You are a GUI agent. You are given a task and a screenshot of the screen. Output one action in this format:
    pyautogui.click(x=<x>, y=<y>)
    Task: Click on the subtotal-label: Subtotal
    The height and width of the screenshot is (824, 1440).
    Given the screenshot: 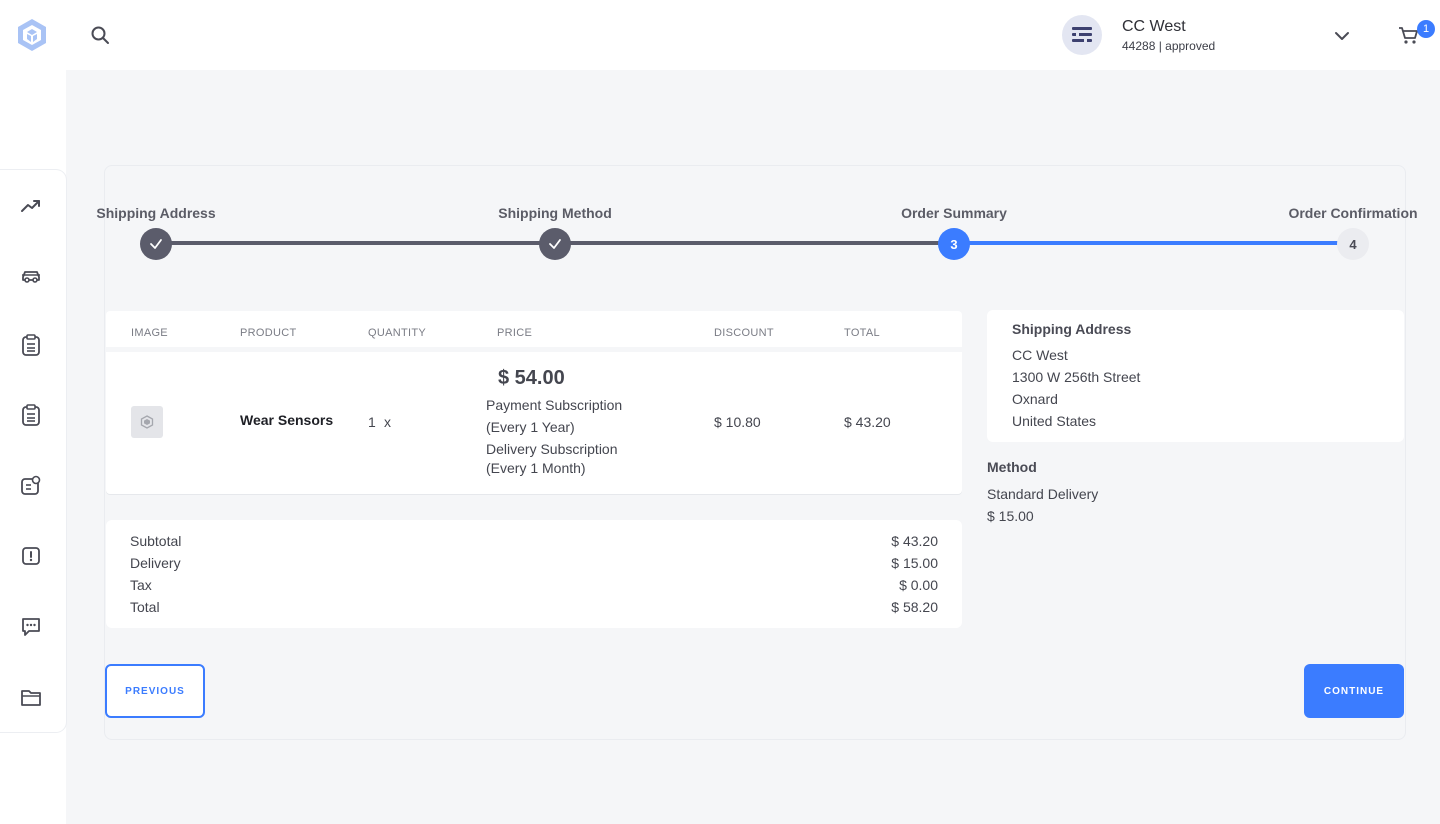 What is the action you would take?
    pyautogui.click(x=156, y=541)
    